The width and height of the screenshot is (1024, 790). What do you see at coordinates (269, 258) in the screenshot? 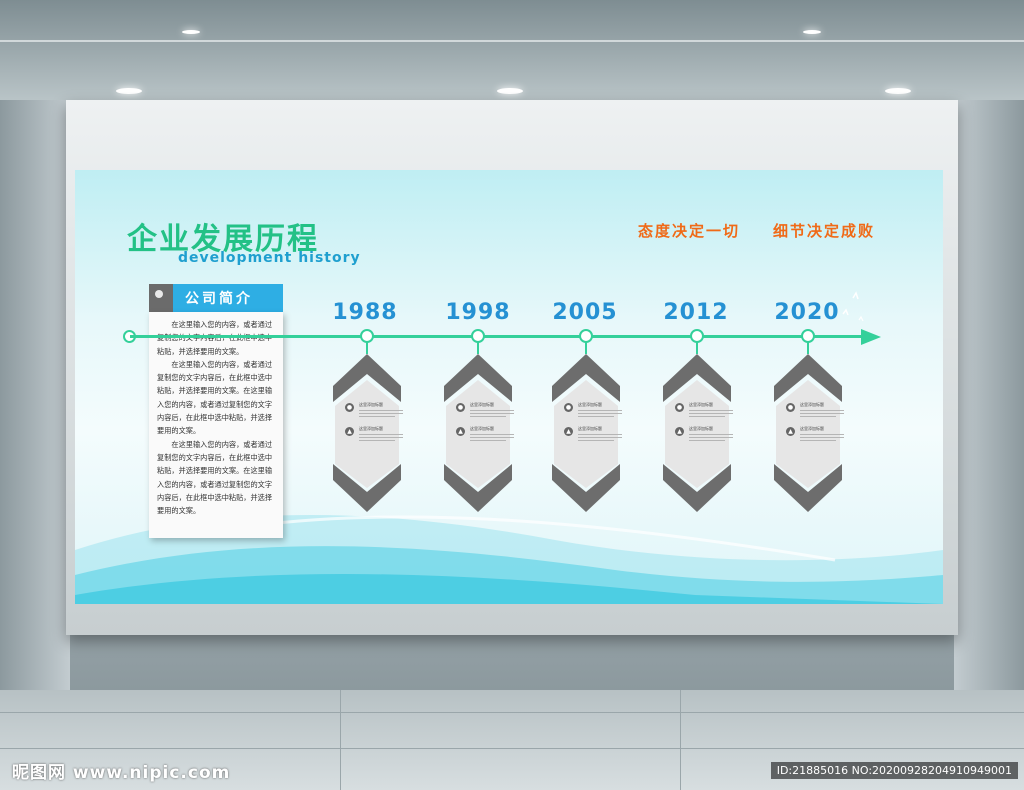
I see `board-subtitle: development history` at bounding box center [269, 258].